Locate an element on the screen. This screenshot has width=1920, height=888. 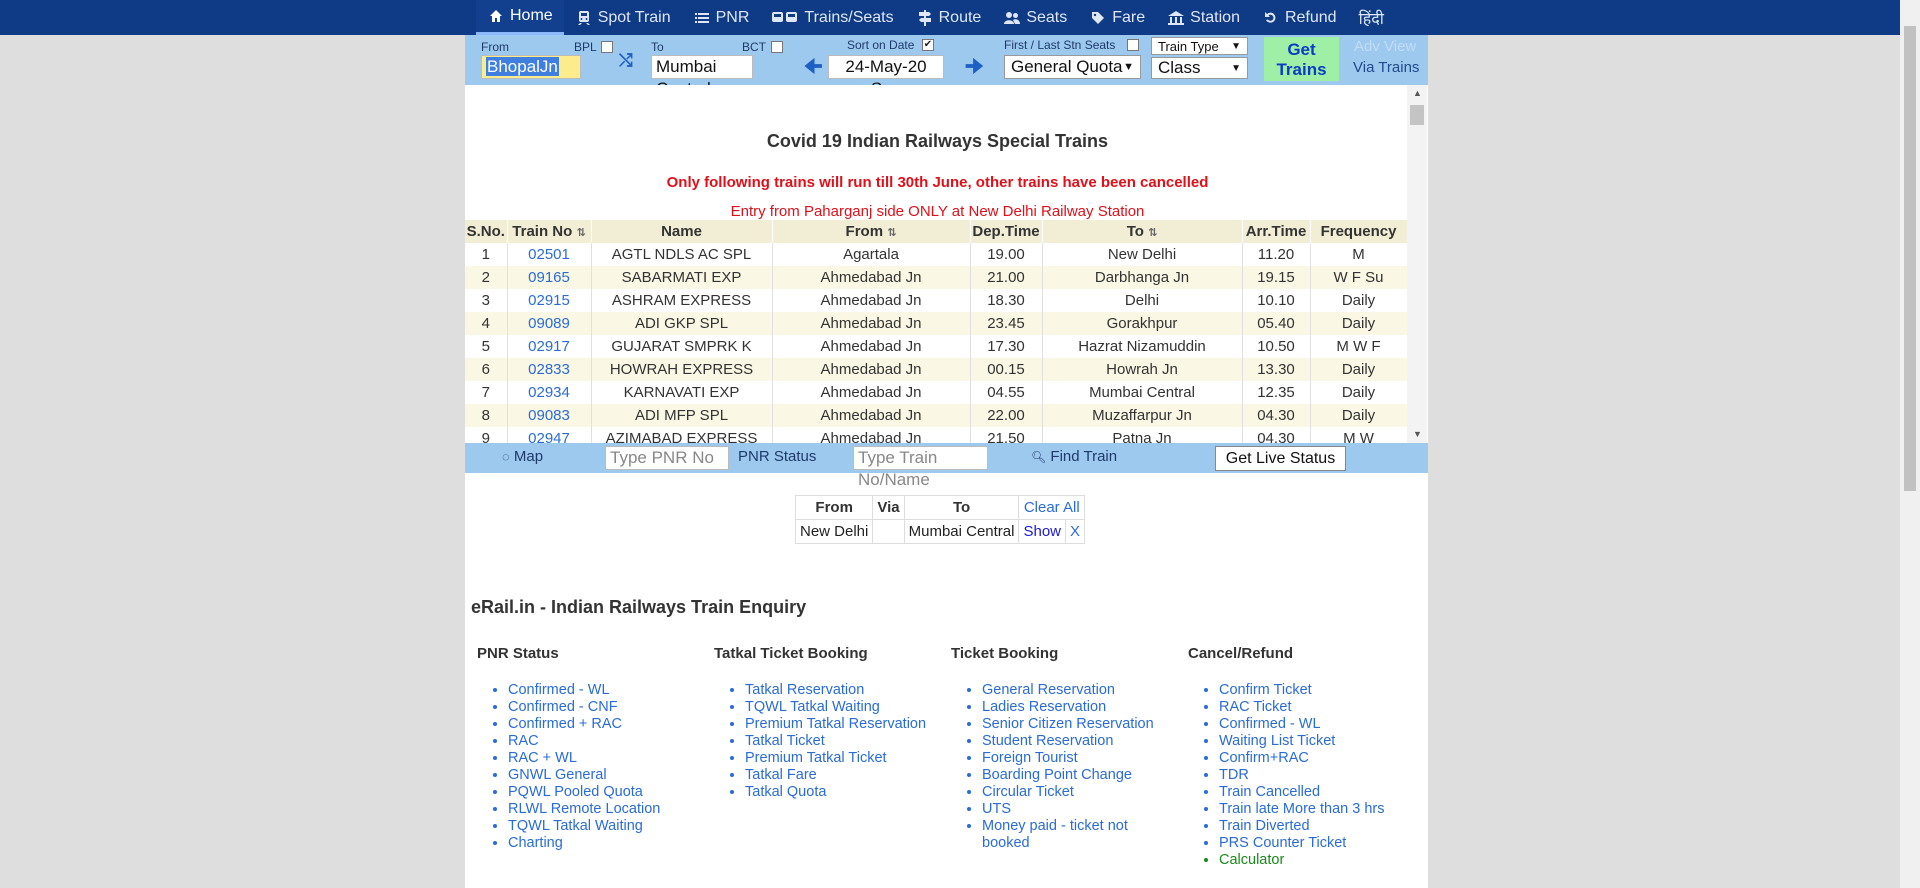
footer-link: RAC is located at coordinates (604, 741).